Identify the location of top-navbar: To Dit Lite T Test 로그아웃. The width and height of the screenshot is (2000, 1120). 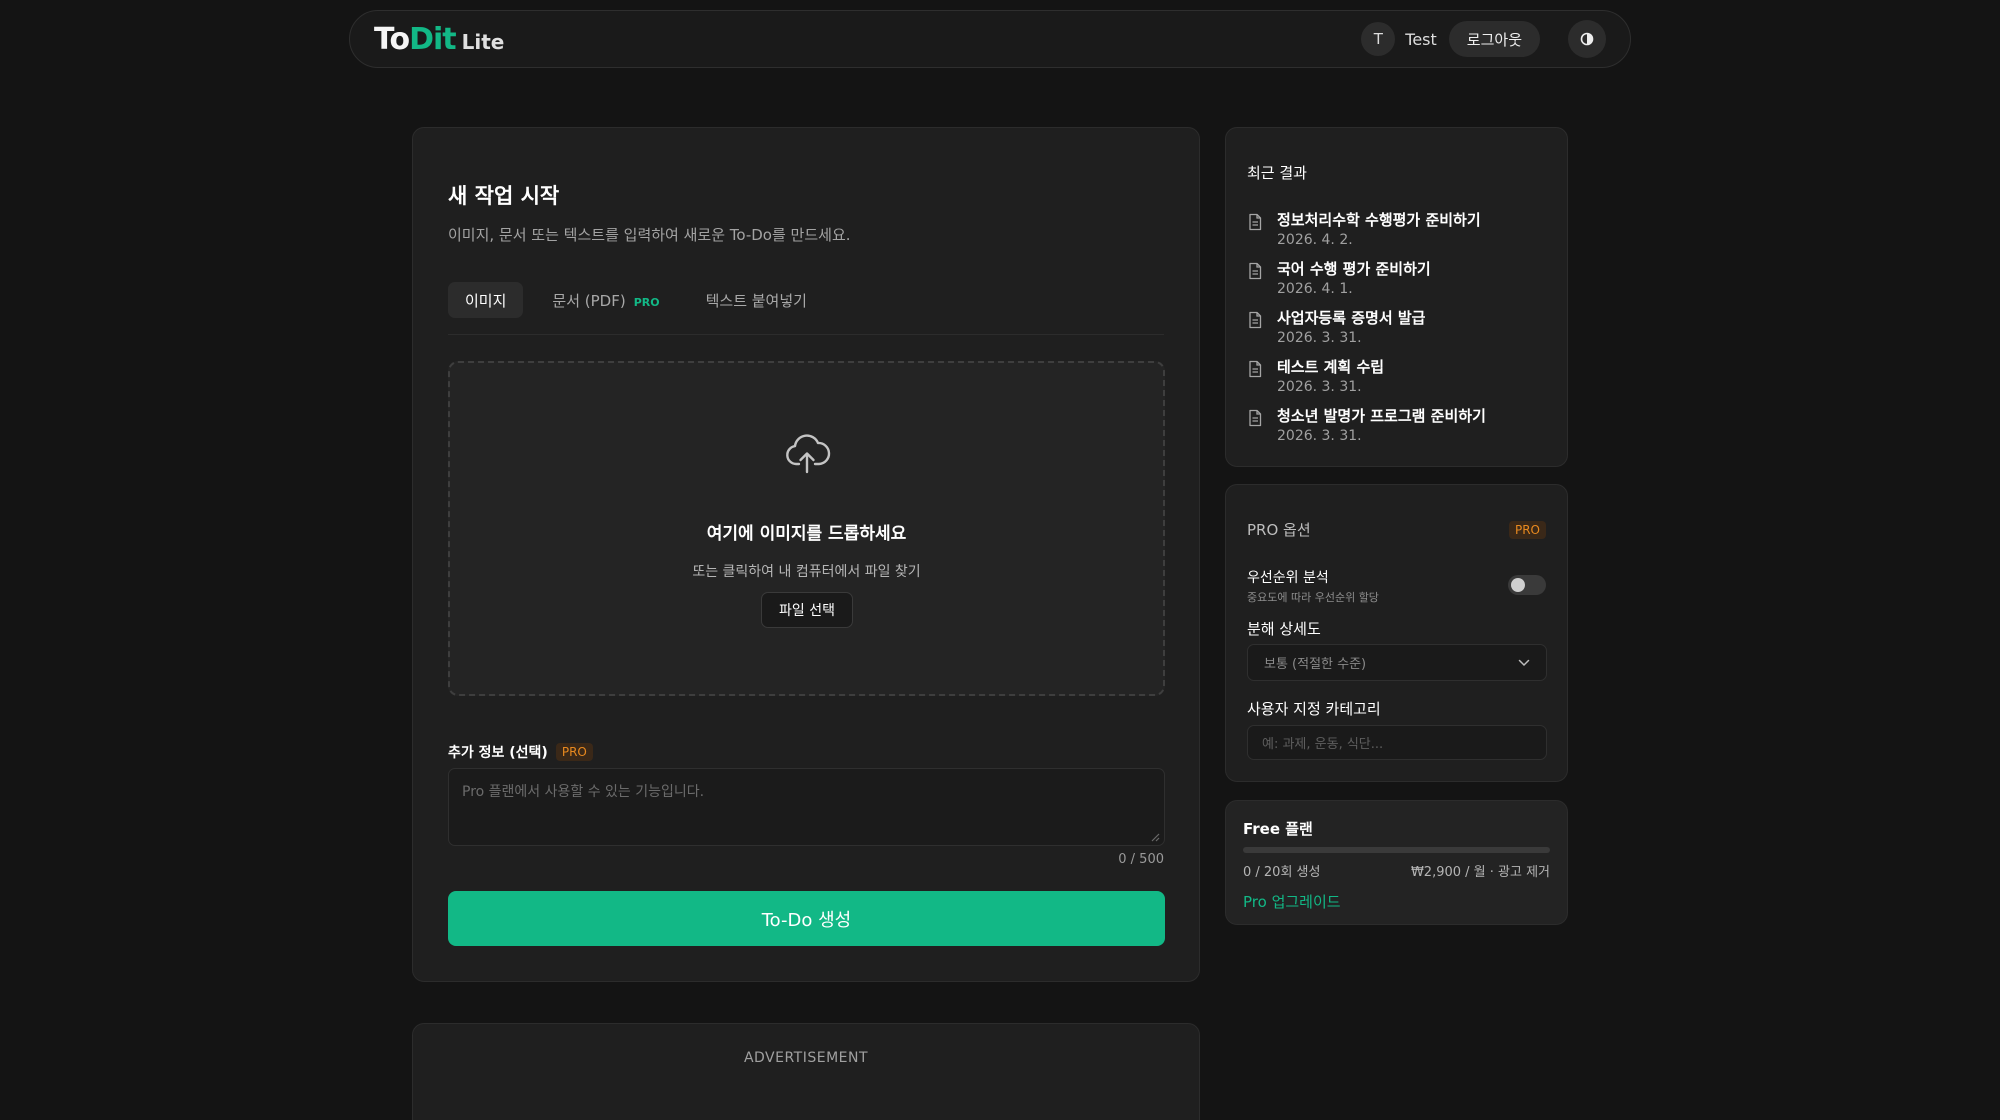
(990, 39).